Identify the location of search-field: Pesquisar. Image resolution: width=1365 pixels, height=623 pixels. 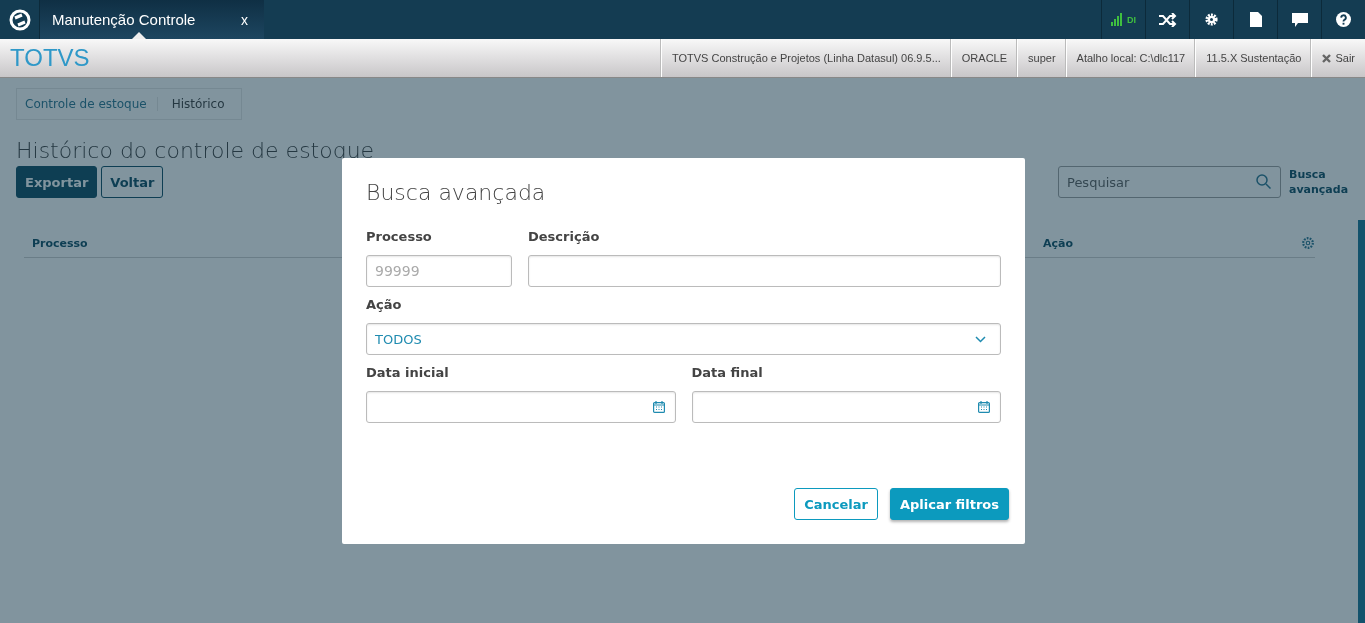
(1169, 182).